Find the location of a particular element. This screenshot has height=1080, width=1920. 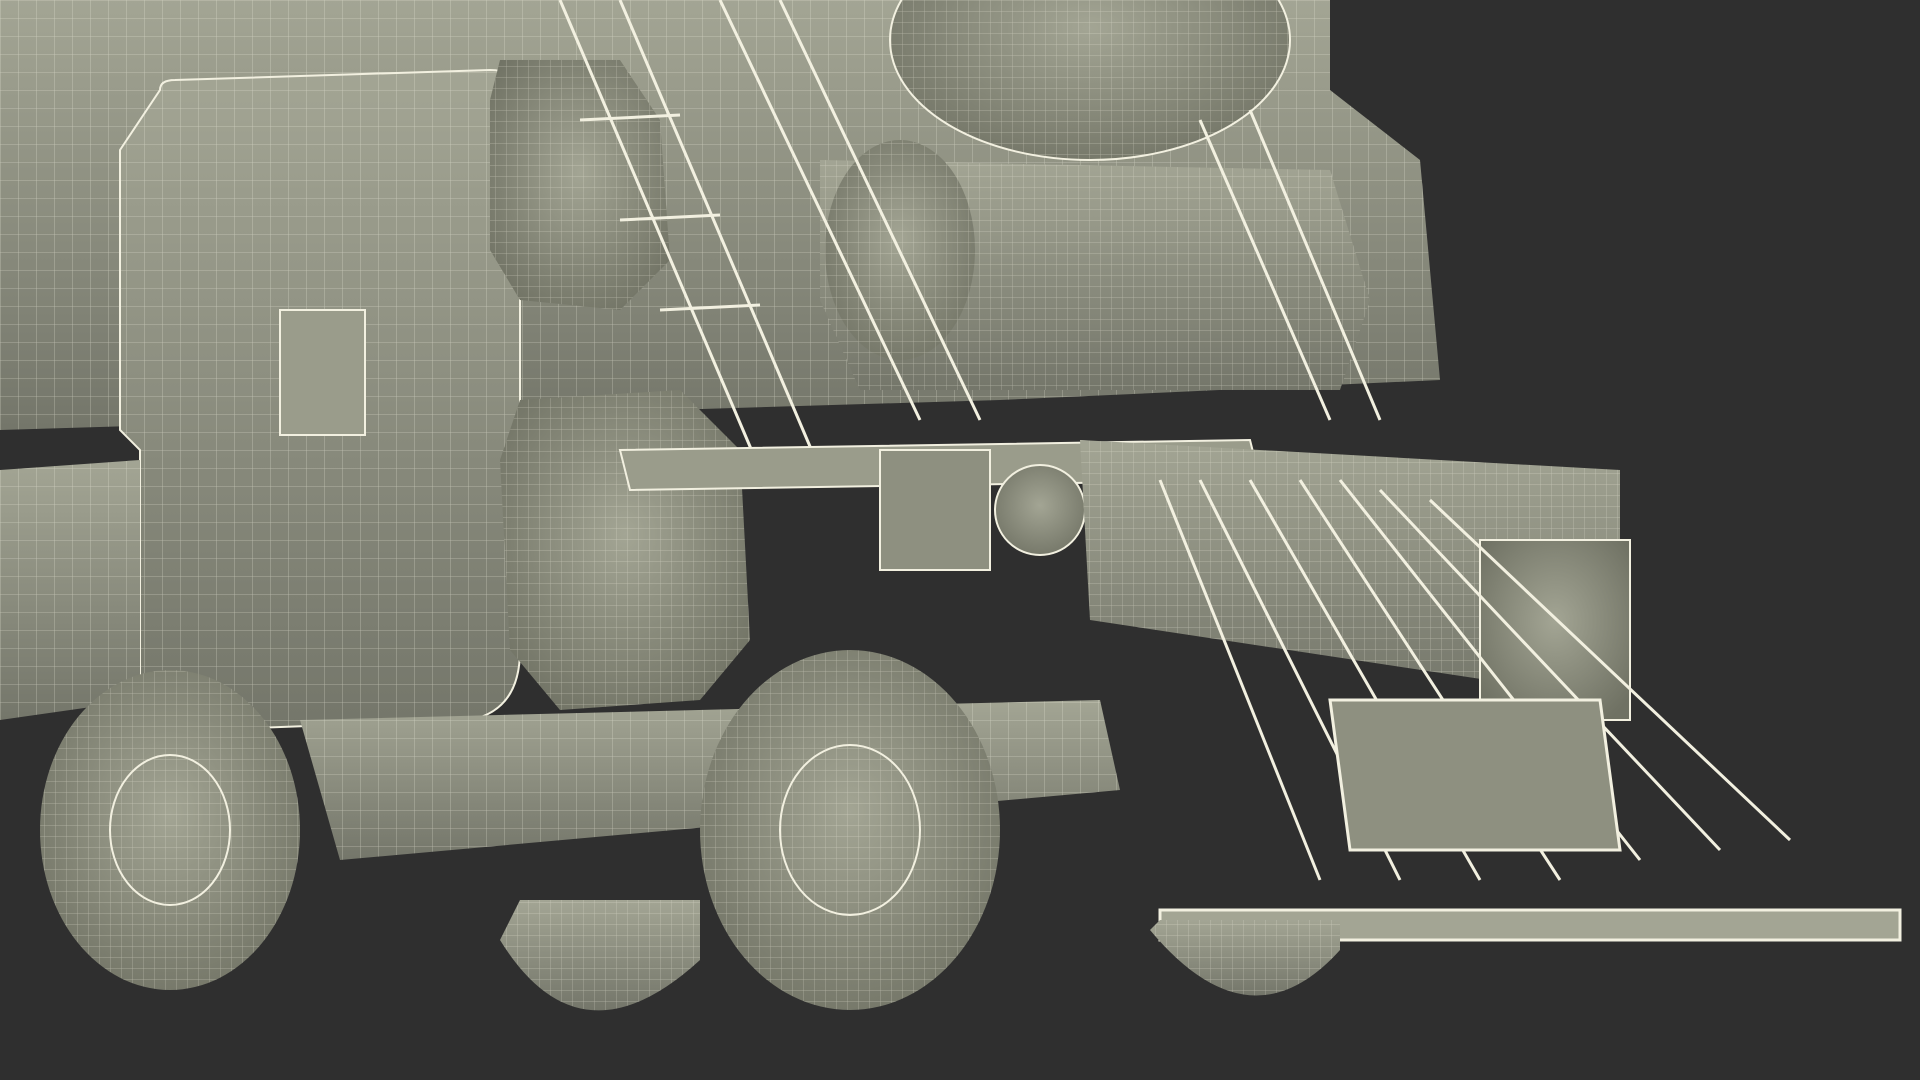

side-tank is located at coordinates (320, 400).